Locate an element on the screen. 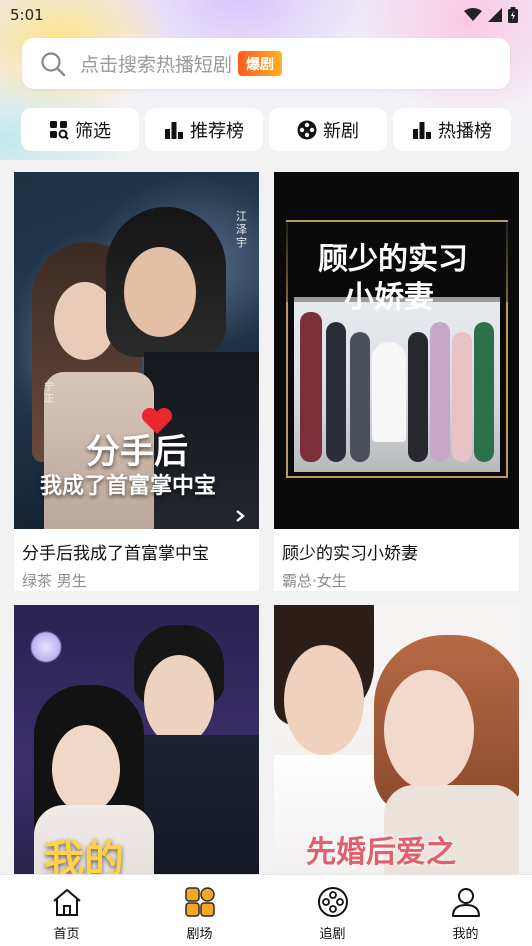  signal-icon is located at coordinates (495, 15).